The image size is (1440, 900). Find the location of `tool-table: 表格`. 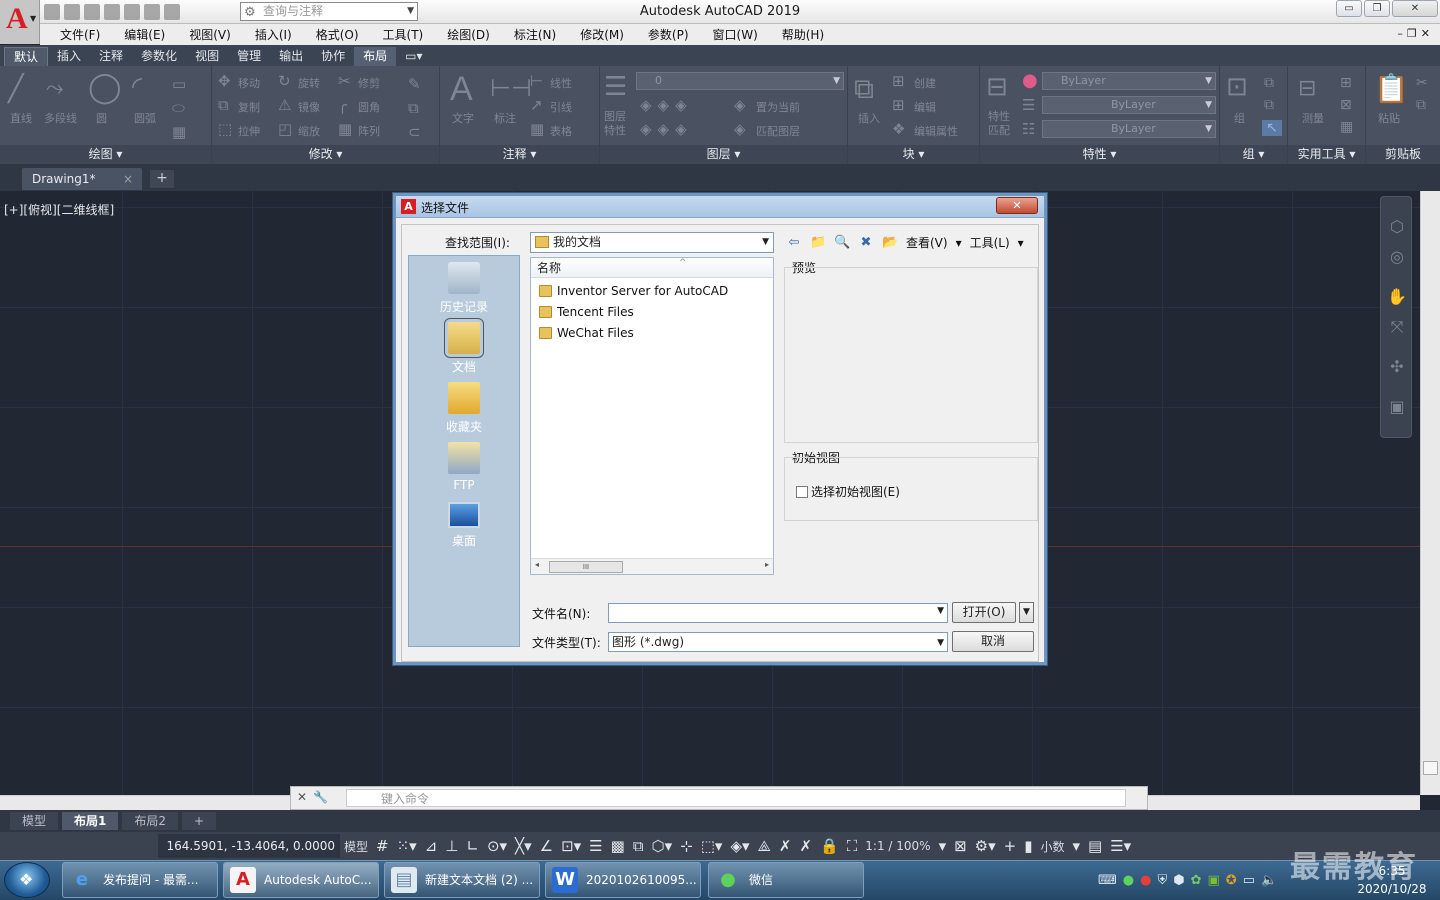

tool-table: 表格 is located at coordinates (561, 131).